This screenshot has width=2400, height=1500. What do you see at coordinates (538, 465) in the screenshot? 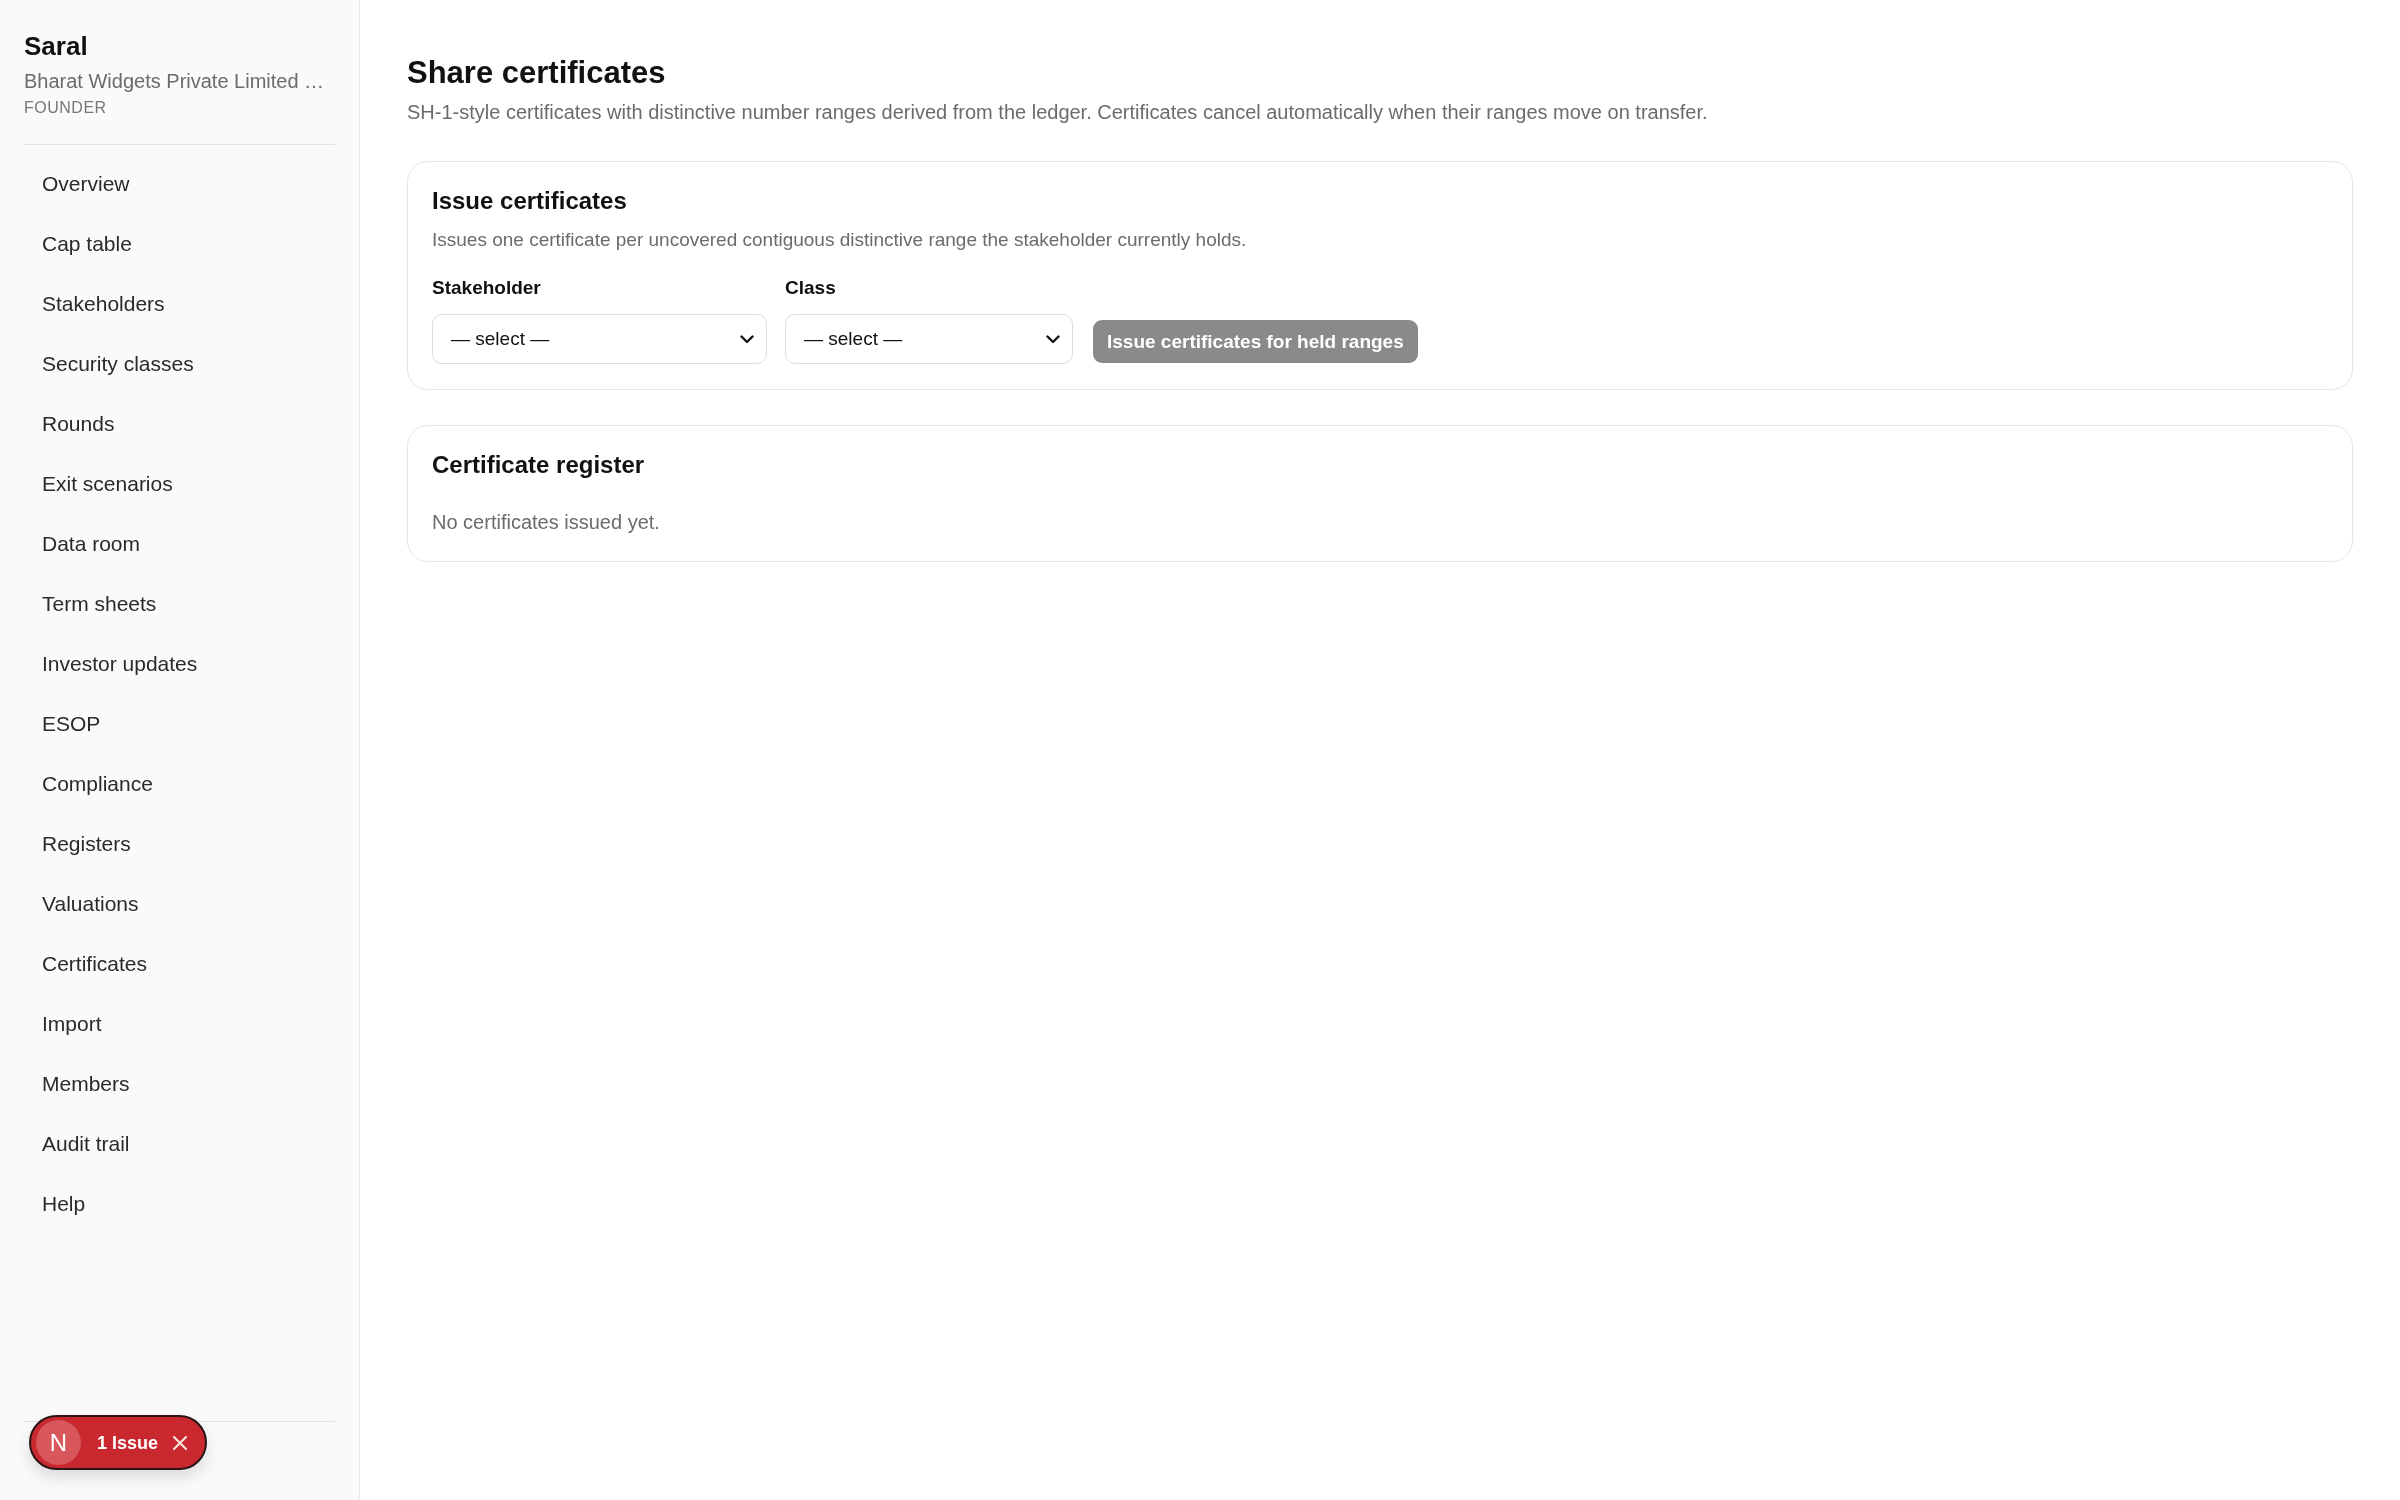
I see `card-title: Certificate register` at bounding box center [538, 465].